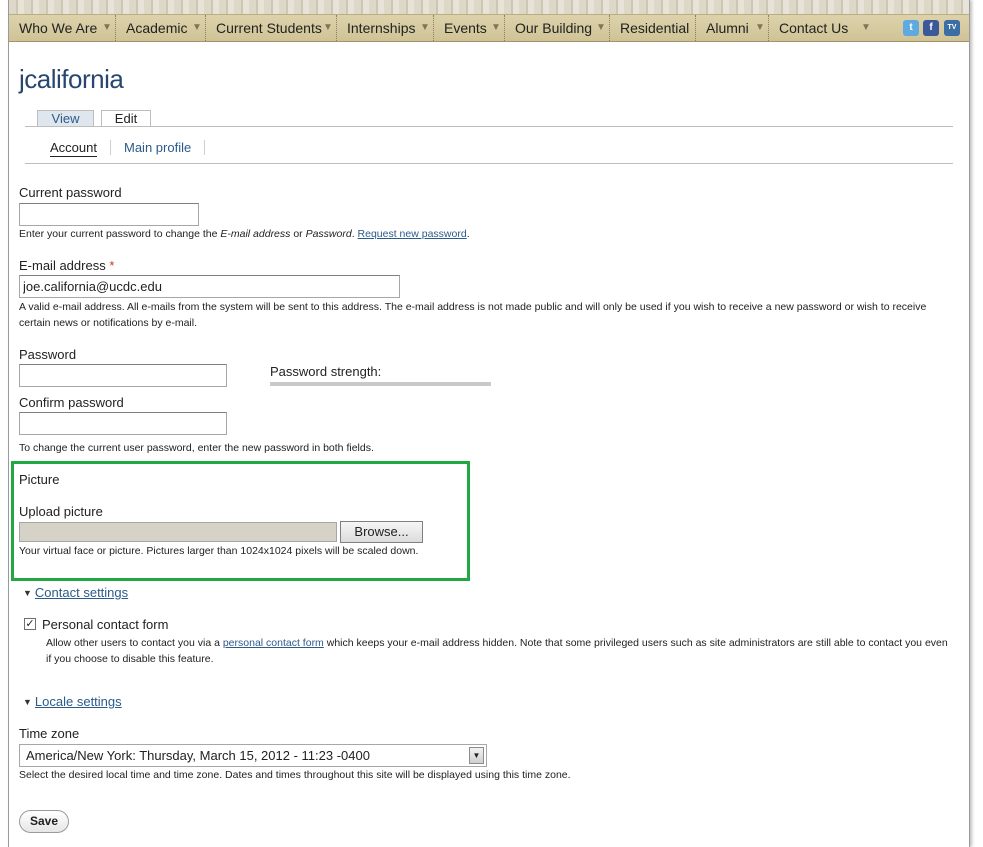 This screenshot has width=983, height=847. I want to click on nav-item-our-building: Our Building ▼, so click(557, 28).